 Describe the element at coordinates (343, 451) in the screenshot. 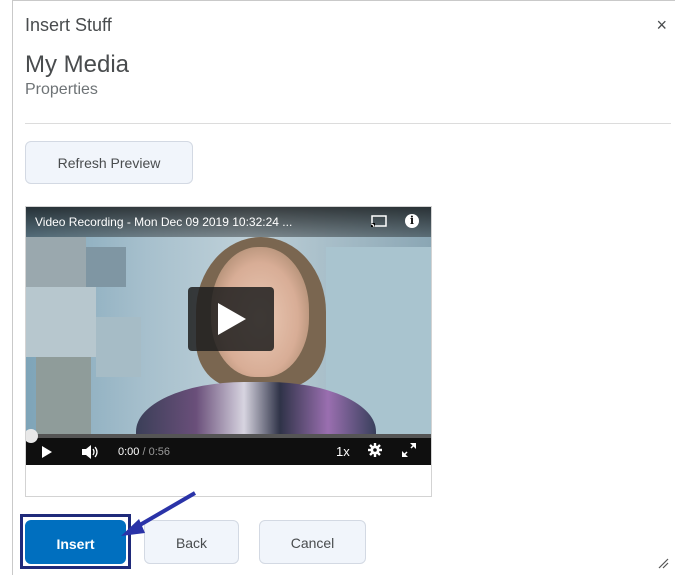

I see `playback-speed: 1x` at that location.